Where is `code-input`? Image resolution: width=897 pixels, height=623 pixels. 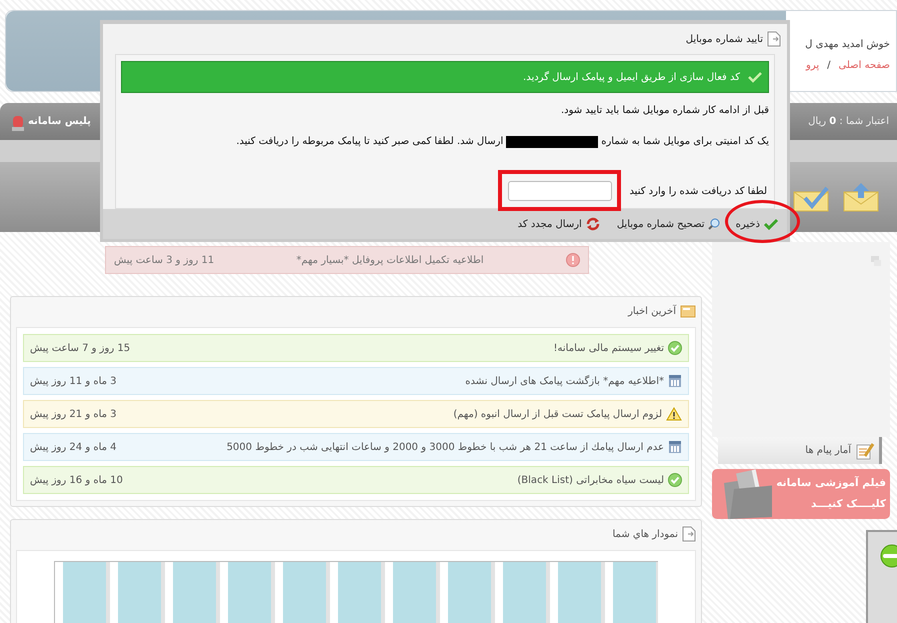 code-input is located at coordinates (560, 191).